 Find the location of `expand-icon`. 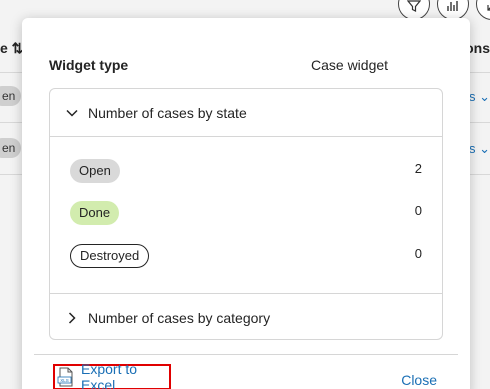

expand-icon is located at coordinates (483, 10).